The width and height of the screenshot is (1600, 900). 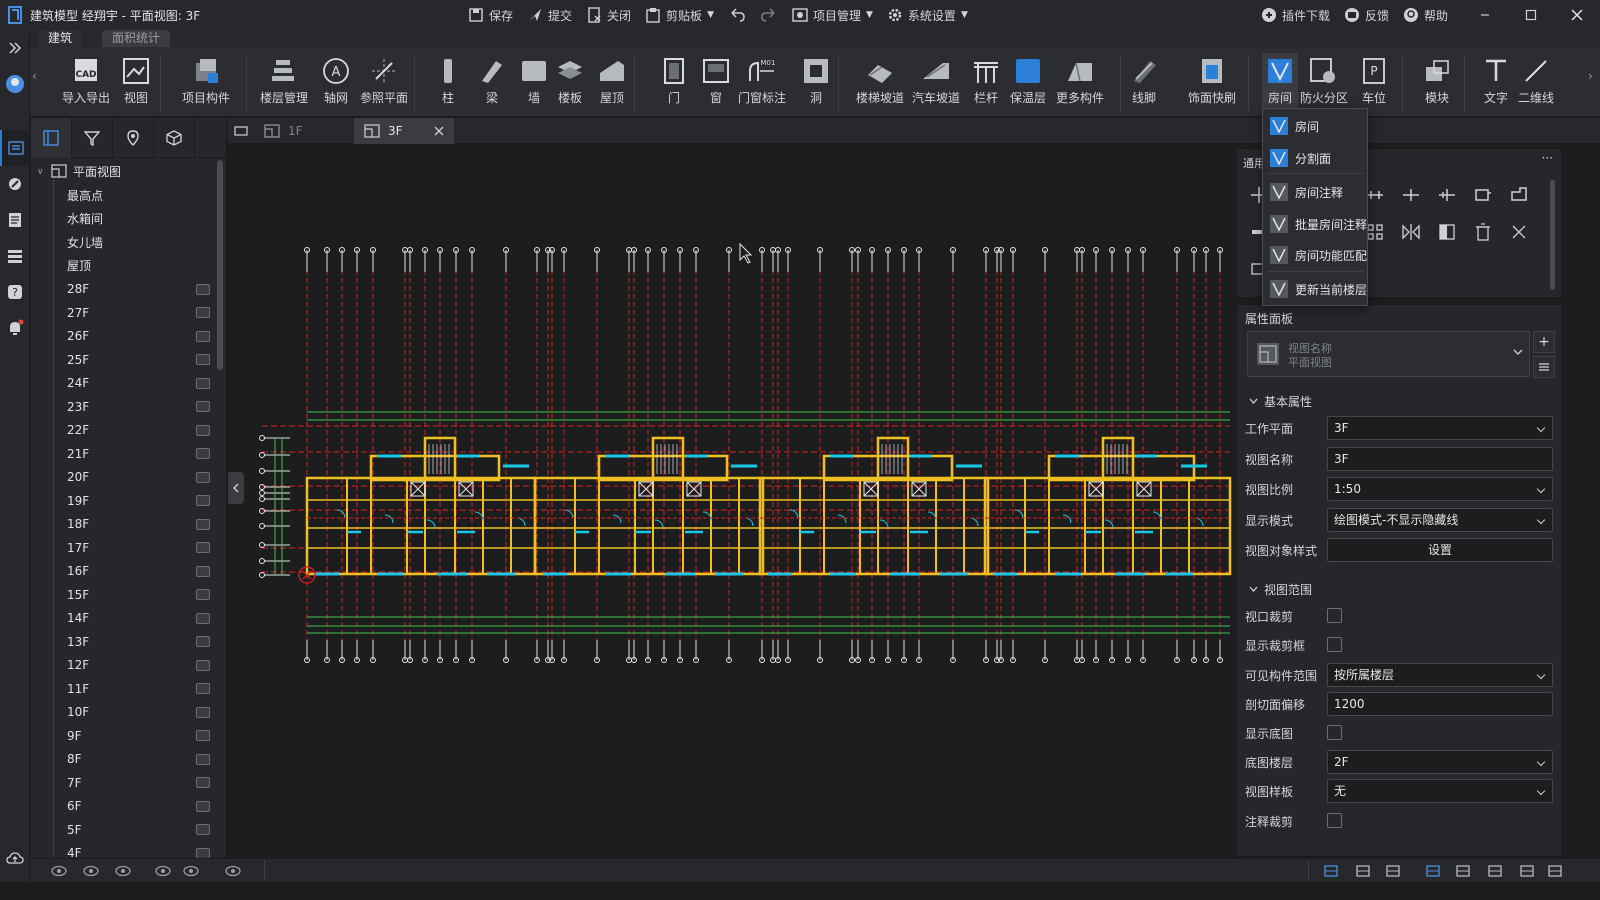 I want to click on light-bulb-icon, so click(x=163, y=871).